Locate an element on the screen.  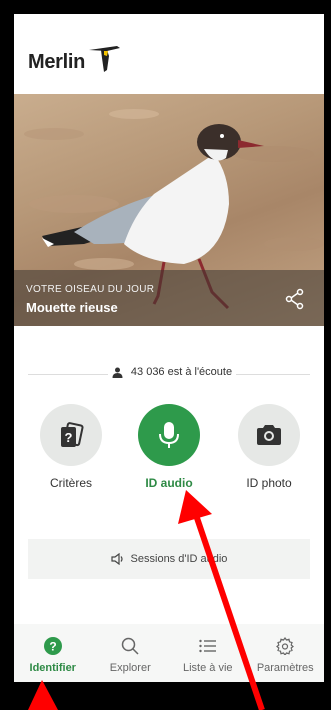
photo-id-label: ID photo is located at coordinates (269, 483).